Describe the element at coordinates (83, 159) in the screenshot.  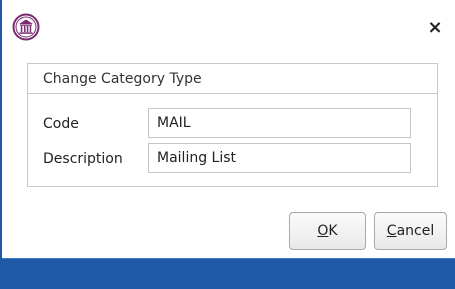
I see `description-label: Description` at that location.